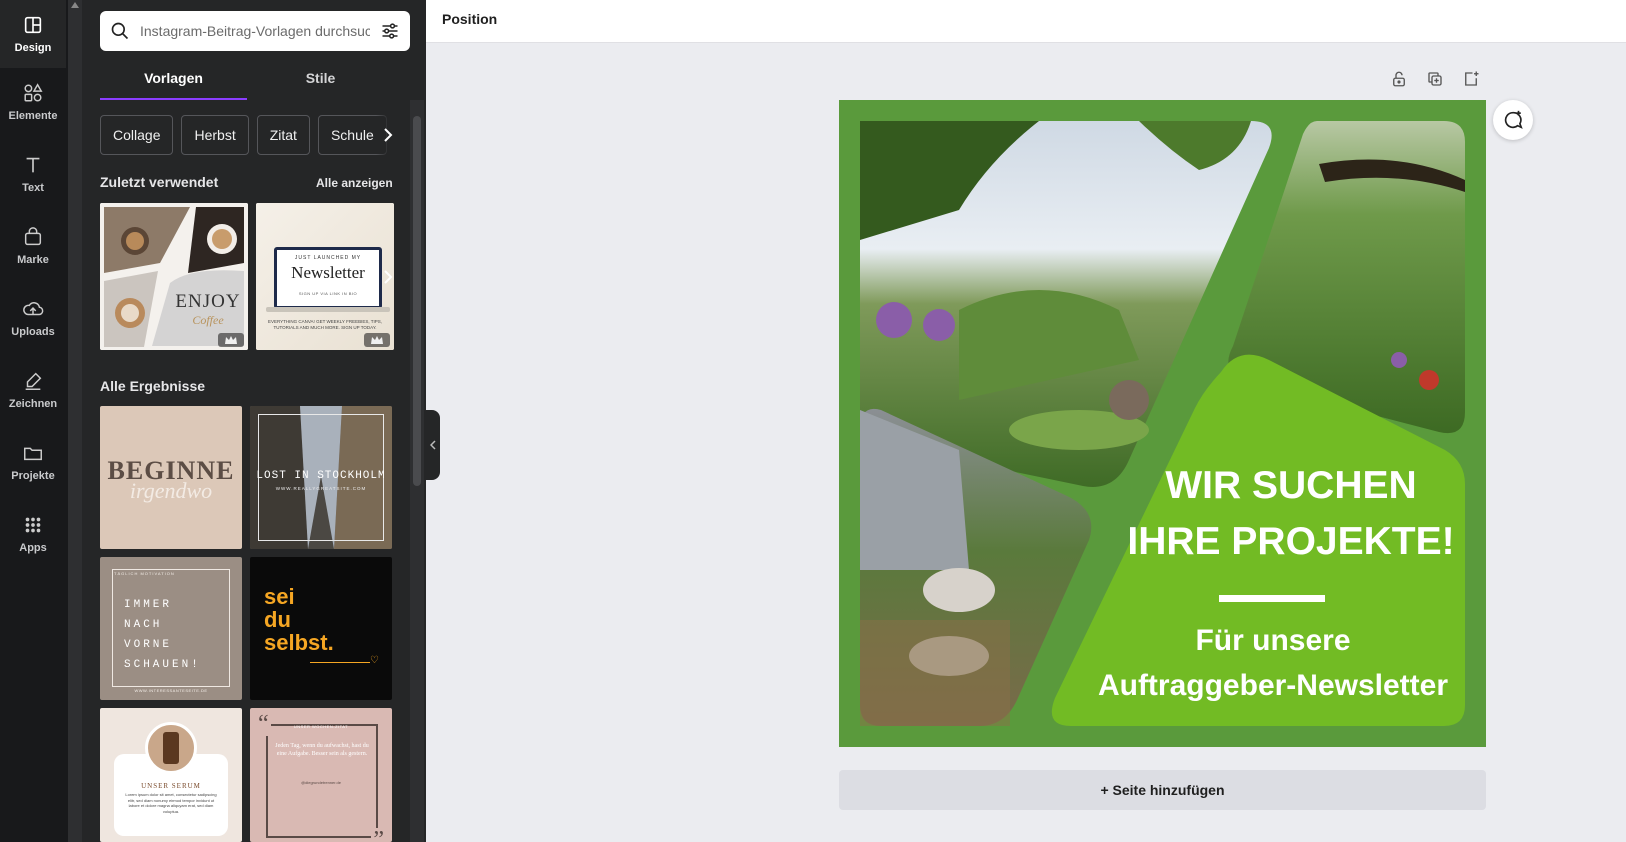 This screenshot has width=1626, height=842. I want to click on page-tools, so click(1435, 79).